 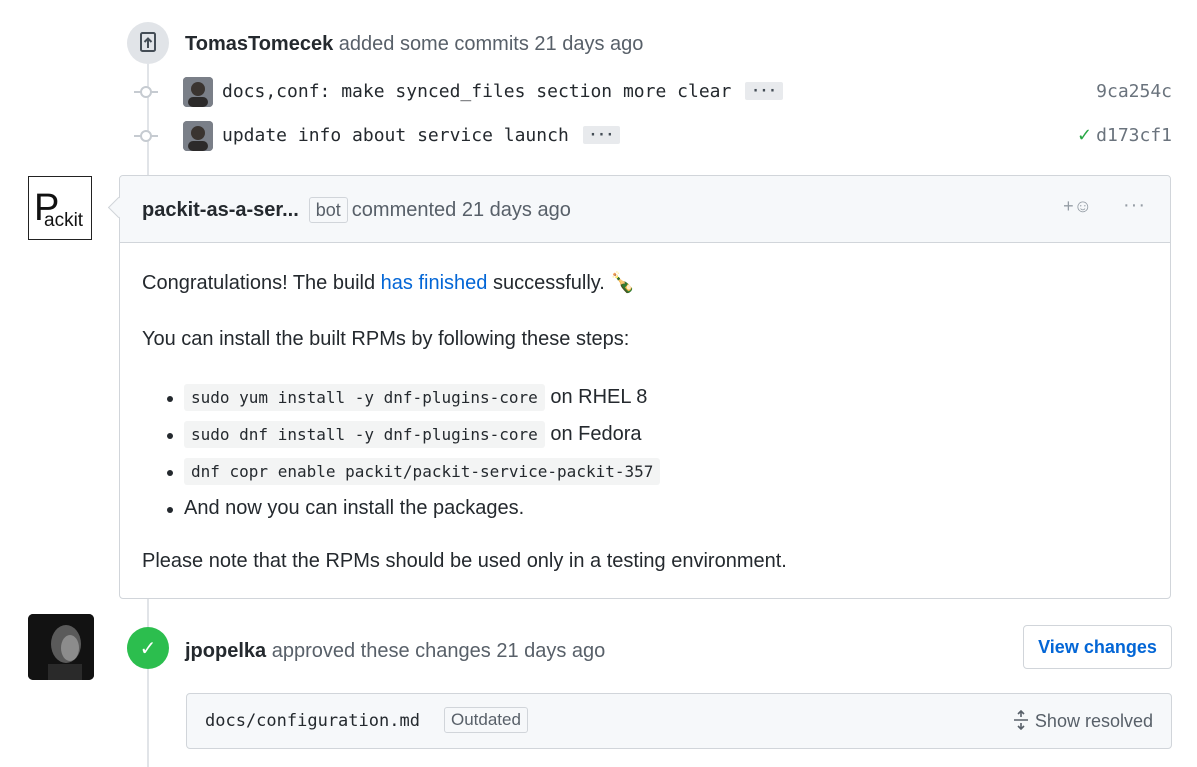 What do you see at coordinates (434, 283) in the screenshot?
I see `build-finished-link: has finished` at bounding box center [434, 283].